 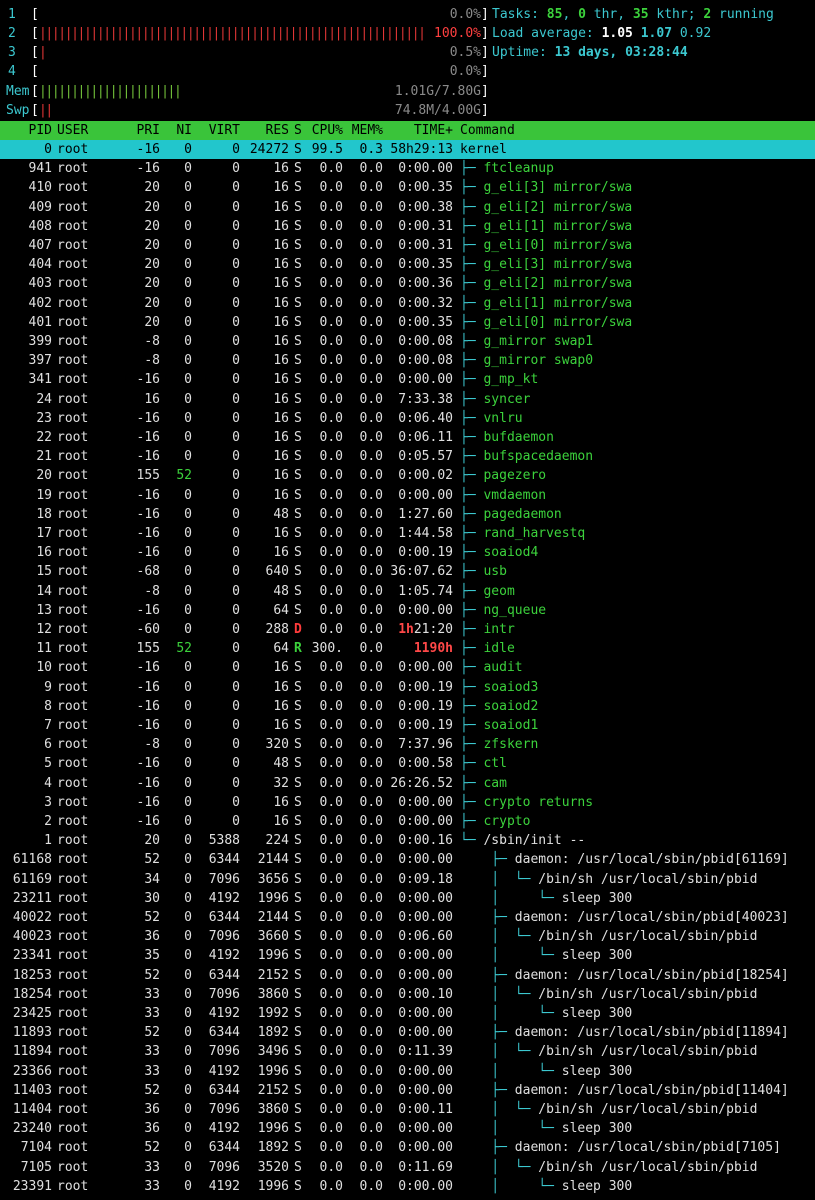 What do you see at coordinates (407, 821) in the screenshot?
I see `process-row: 2 root -16 0 0 16 S 0.0 0.0 0:00.00 ├─ crypto` at bounding box center [407, 821].